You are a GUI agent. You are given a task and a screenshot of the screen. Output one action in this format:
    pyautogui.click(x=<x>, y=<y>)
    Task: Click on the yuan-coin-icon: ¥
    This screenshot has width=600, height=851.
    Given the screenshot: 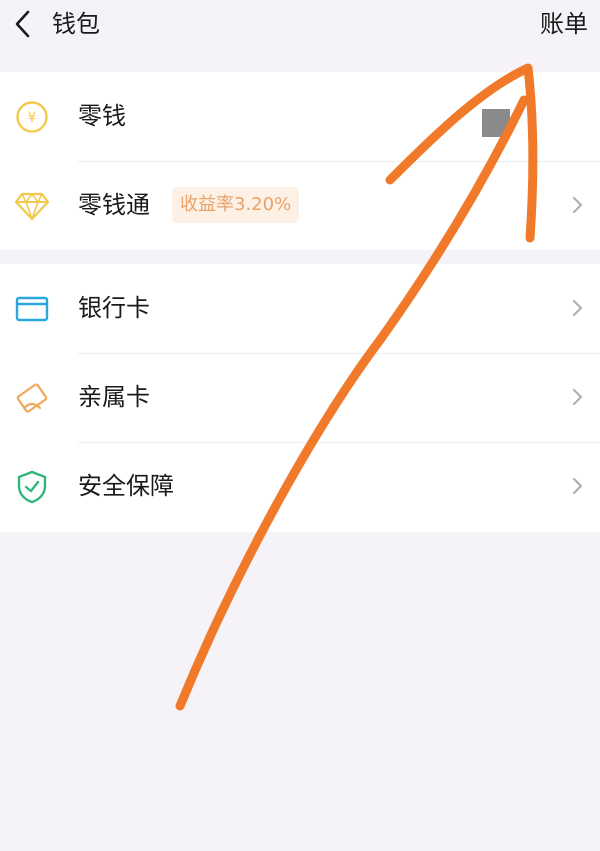 What is the action you would take?
    pyautogui.click(x=32, y=117)
    